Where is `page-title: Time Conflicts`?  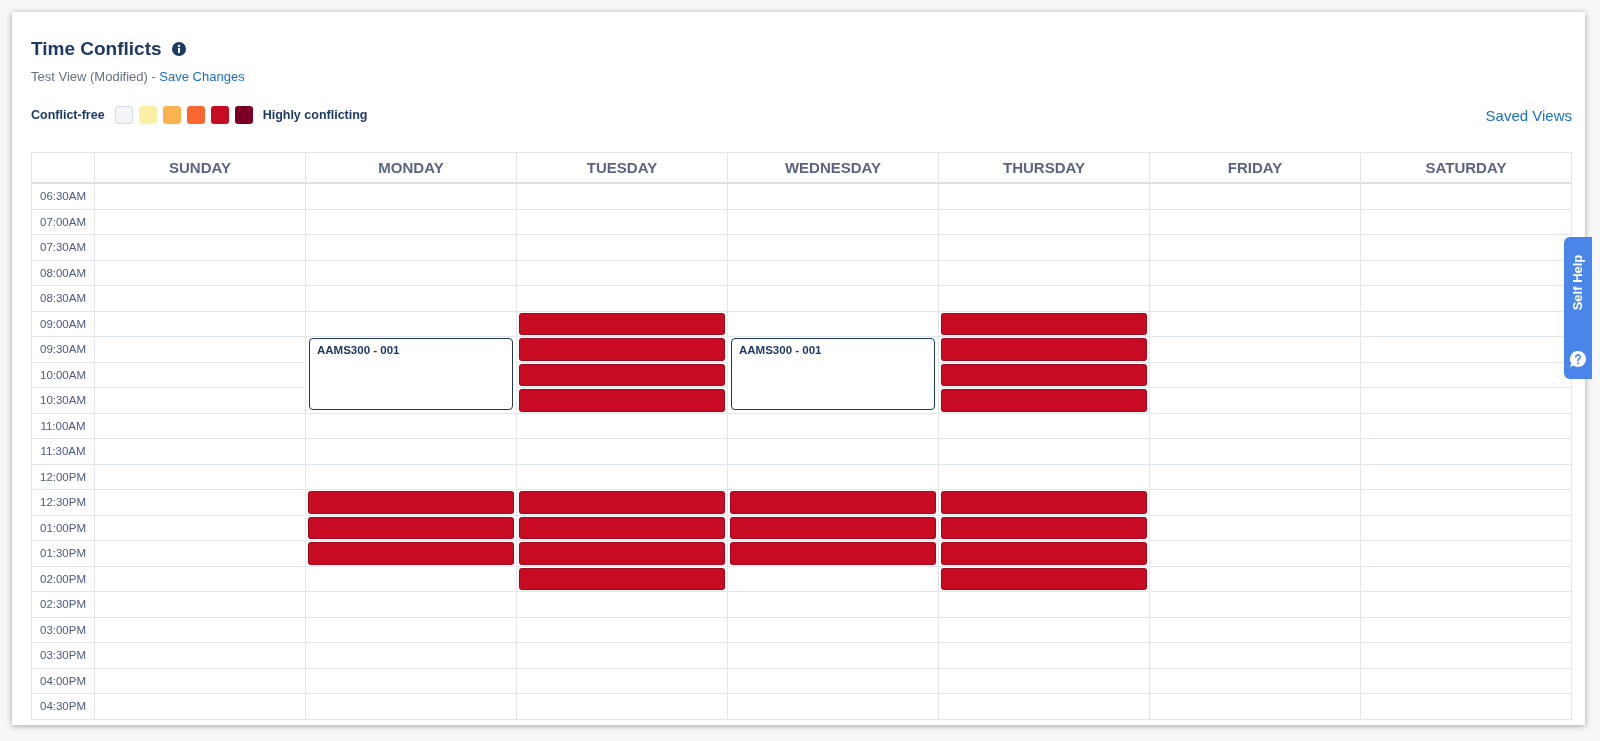 page-title: Time Conflicts is located at coordinates (96, 49).